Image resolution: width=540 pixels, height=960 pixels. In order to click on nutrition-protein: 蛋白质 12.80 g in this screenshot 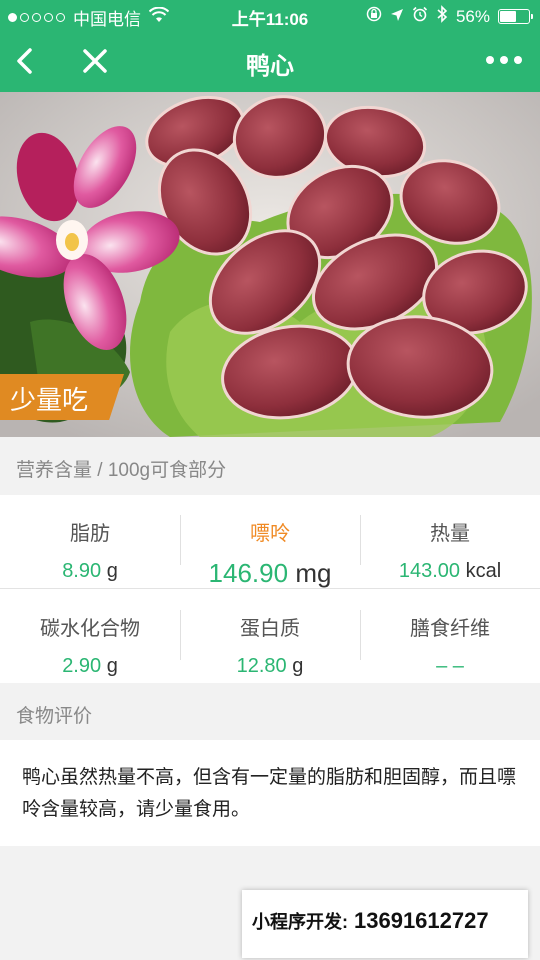, I will do `click(270, 636)`.